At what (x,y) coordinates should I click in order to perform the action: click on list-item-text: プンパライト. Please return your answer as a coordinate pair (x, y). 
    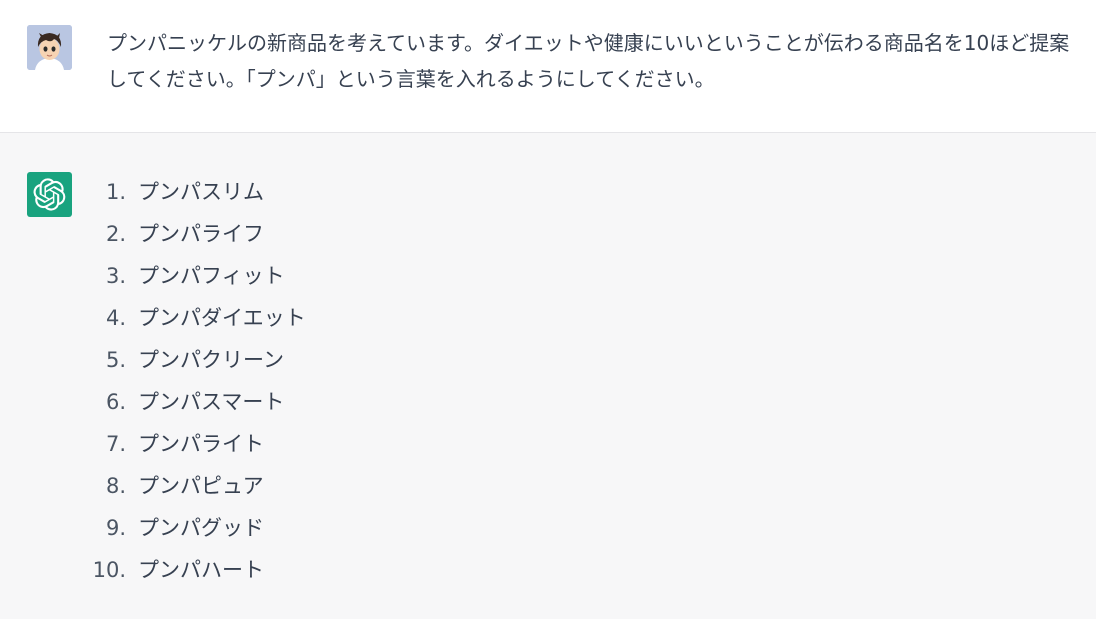
    Looking at the image, I should click on (201, 444).